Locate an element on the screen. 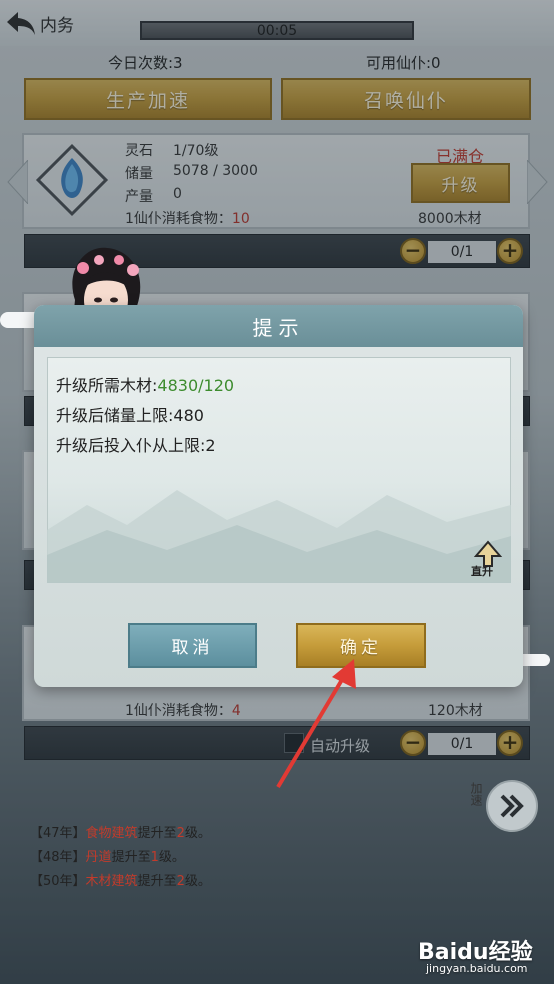 This screenshot has height=984, width=554. log-year: 【48年】 is located at coordinates (58, 857).